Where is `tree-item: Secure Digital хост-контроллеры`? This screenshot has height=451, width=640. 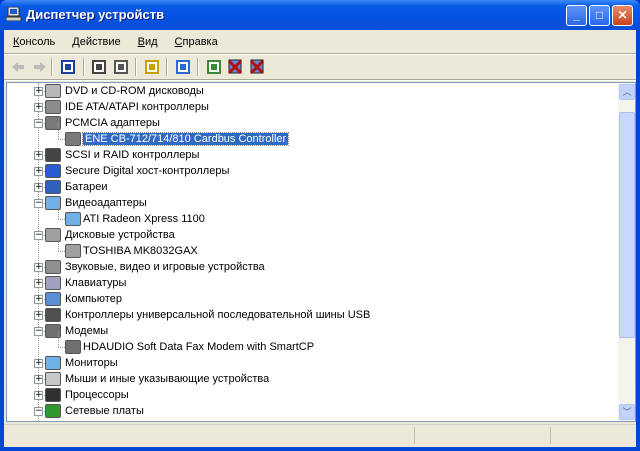 tree-item: Secure Digital хост-контроллеры is located at coordinates (147, 171).